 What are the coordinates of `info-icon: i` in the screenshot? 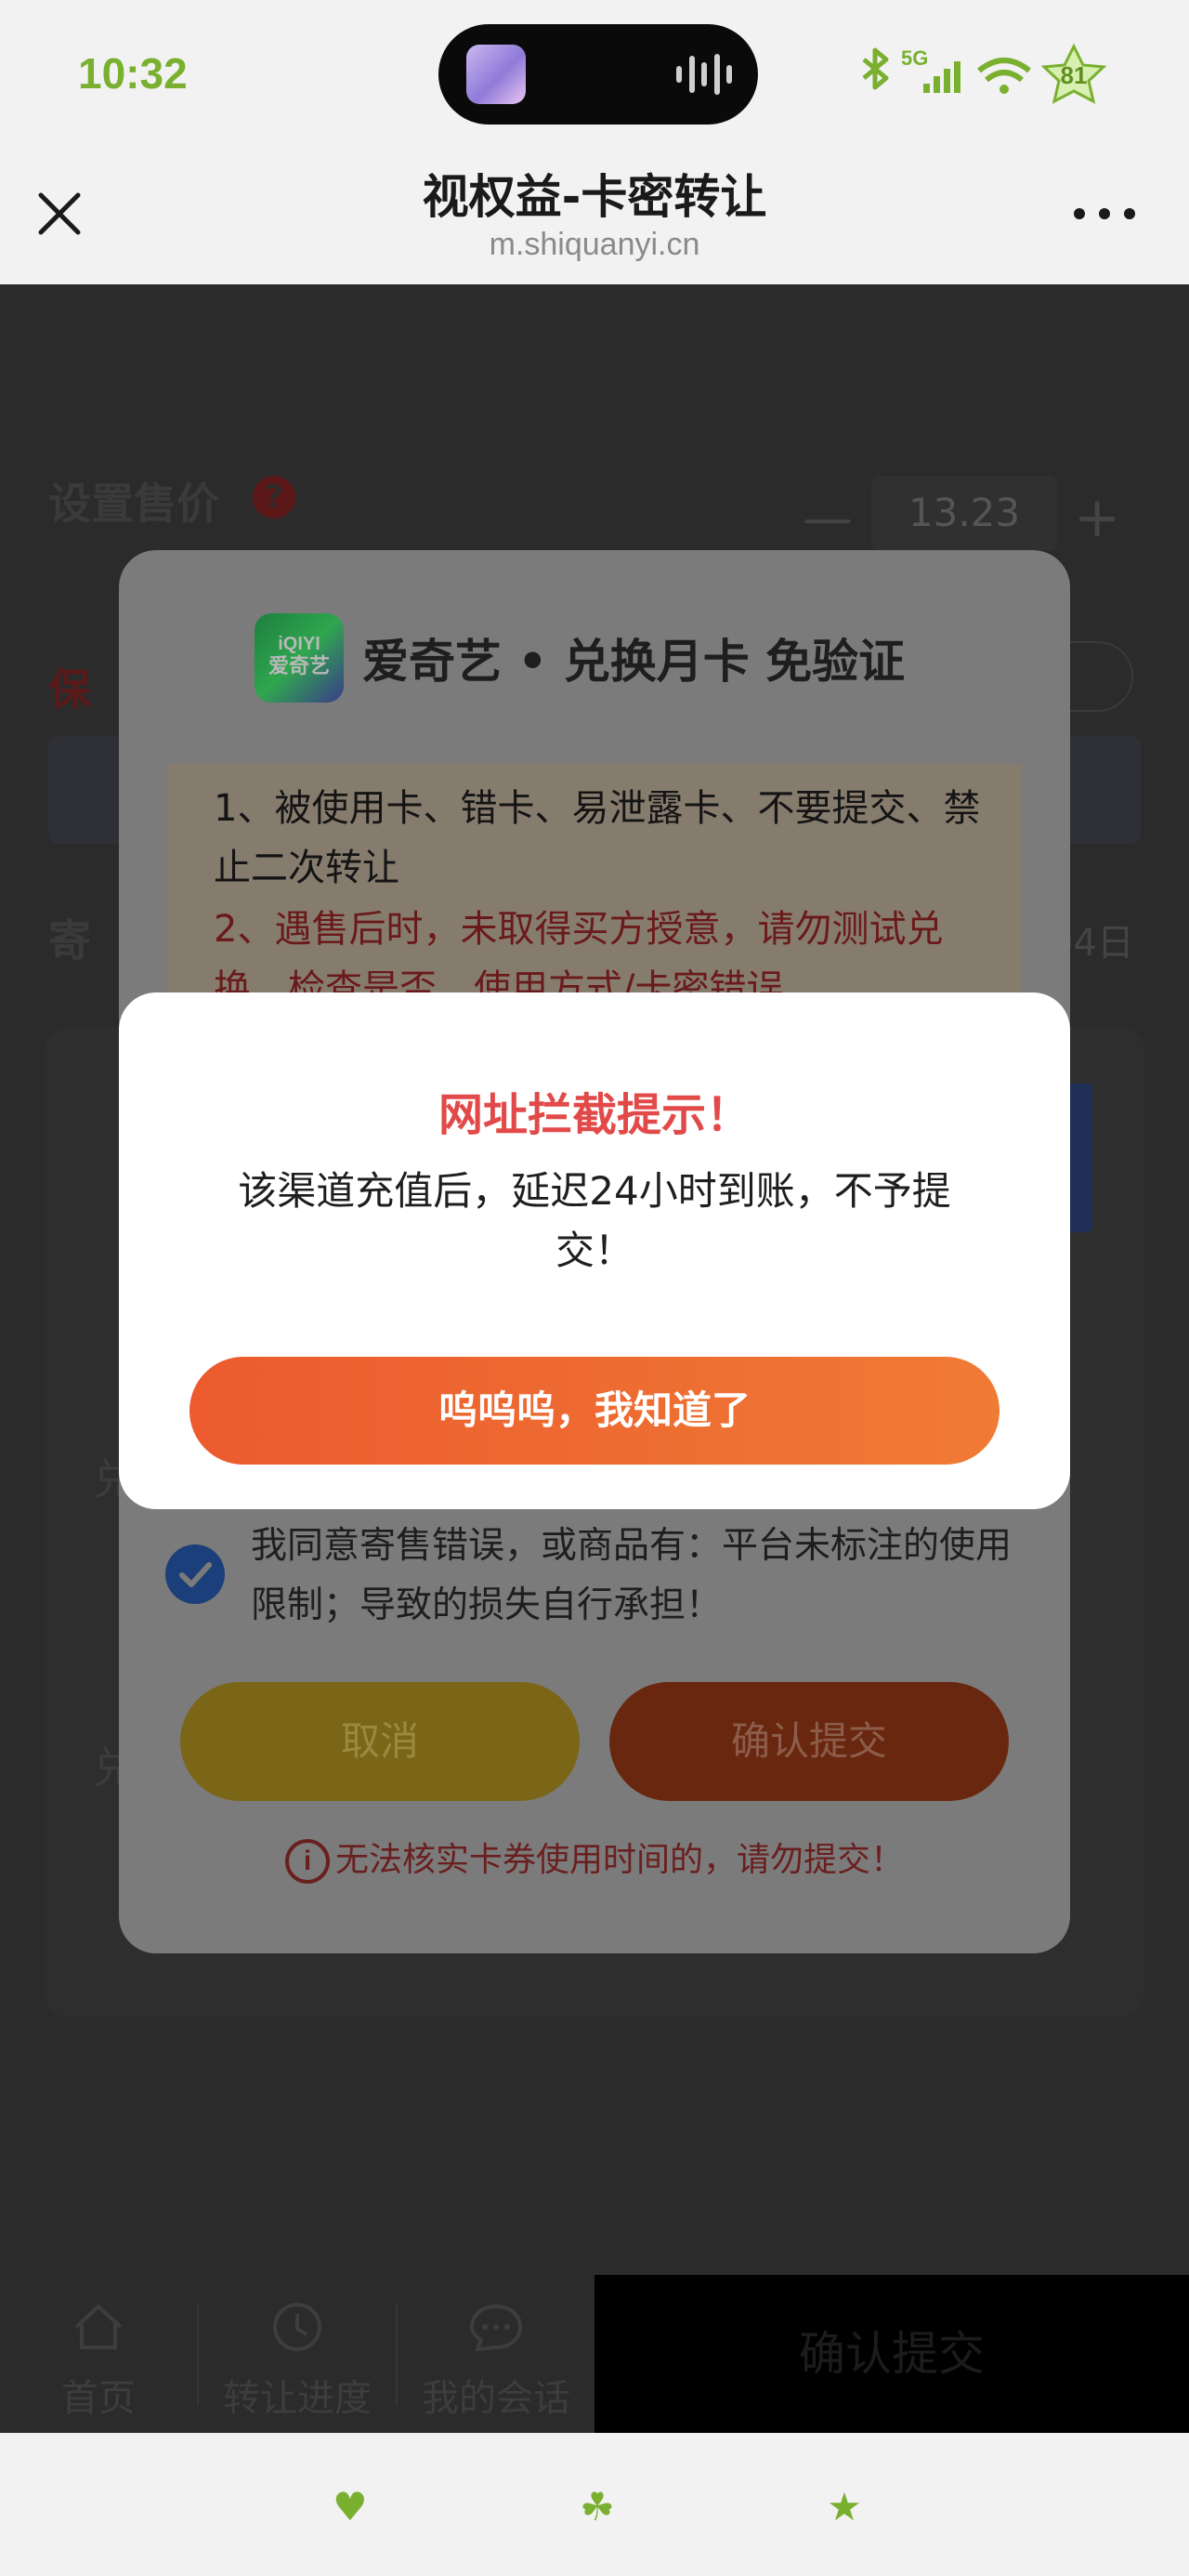 It's located at (307, 1861).